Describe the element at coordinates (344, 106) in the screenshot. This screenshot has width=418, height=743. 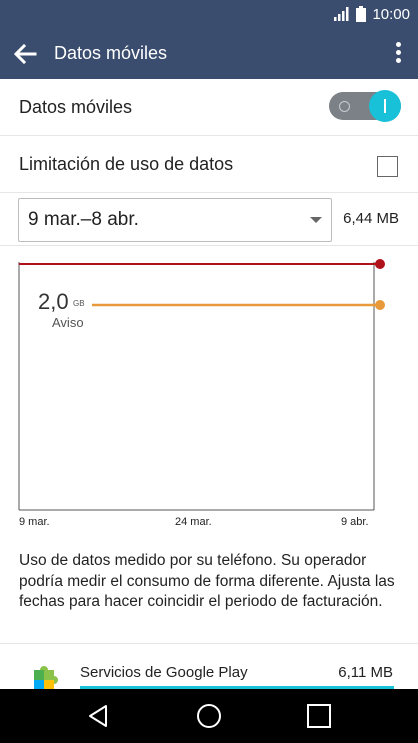
I see `toggle-off-icon` at that location.